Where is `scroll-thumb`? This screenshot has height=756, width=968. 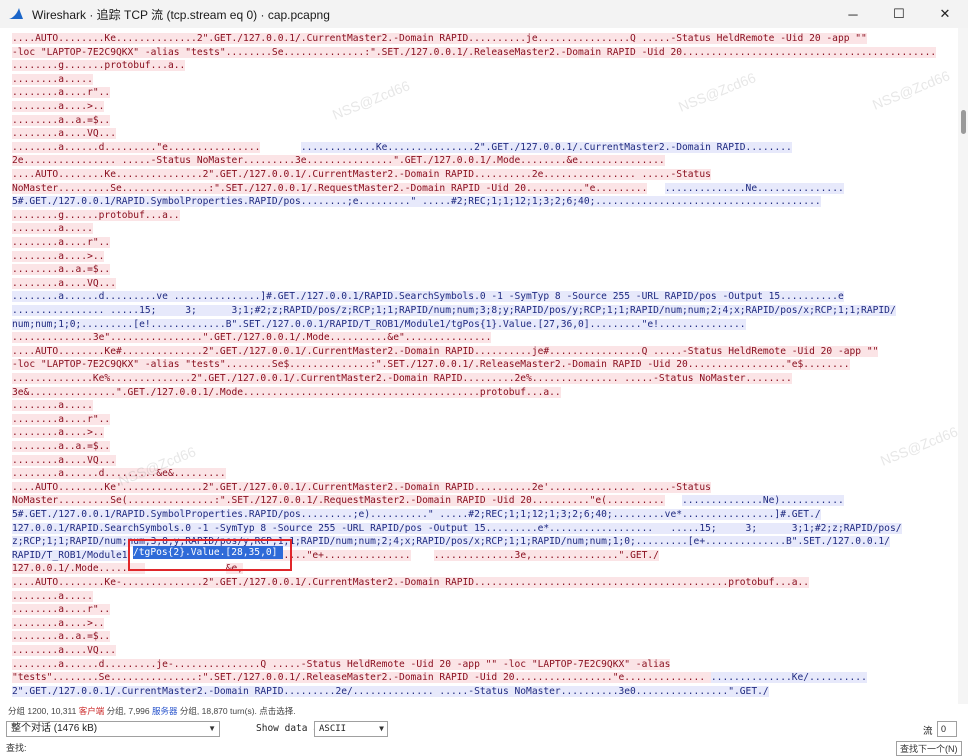 scroll-thumb is located at coordinates (963, 122).